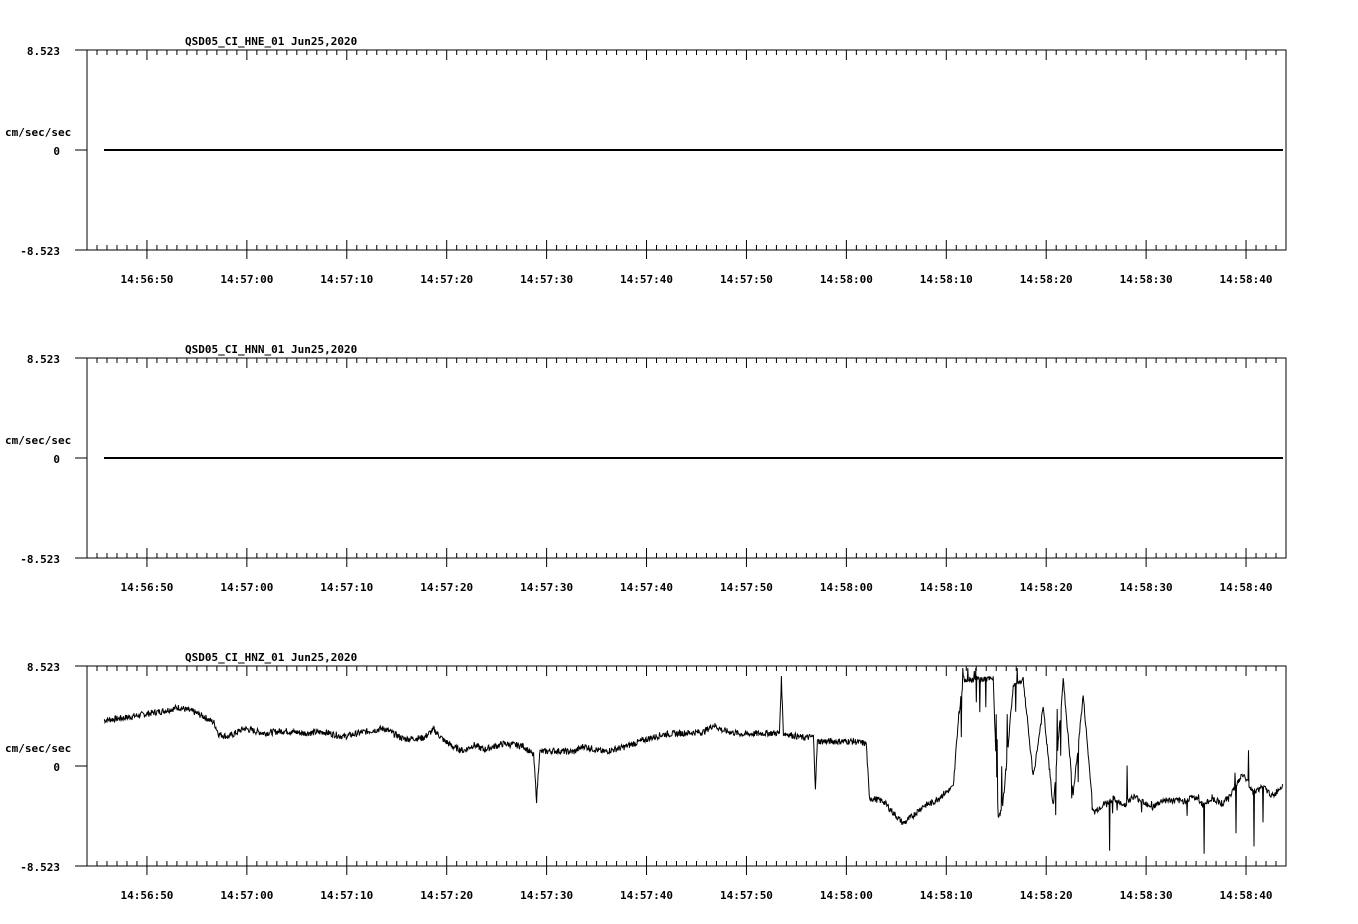  Describe the element at coordinates (271, 349) in the screenshot. I see `panel-title: QSD05_CI_HNN_01 Jun25,2020` at that location.